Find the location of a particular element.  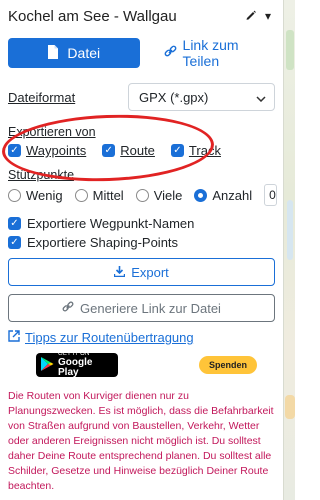

route-title: Kochel am See - Wallgau is located at coordinates (92, 16).